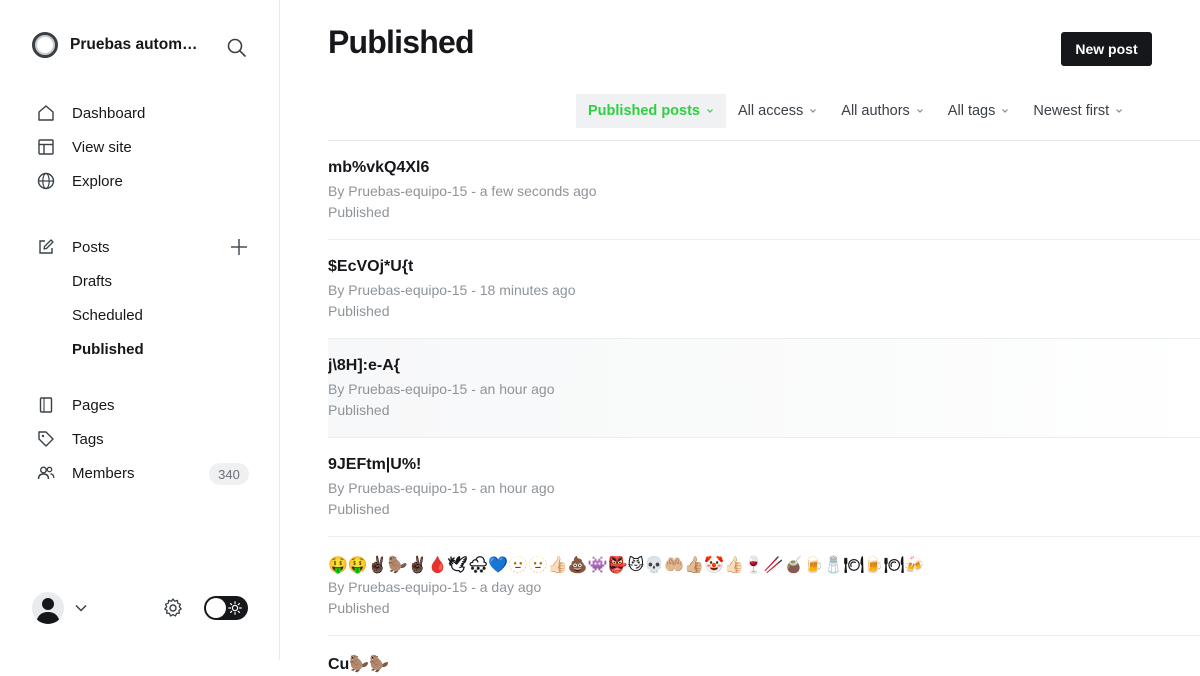  What do you see at coordinates (92, 281) in the screenshot?
I see `nav-drafts-label: Drafts` at bounding box center [92, 281].